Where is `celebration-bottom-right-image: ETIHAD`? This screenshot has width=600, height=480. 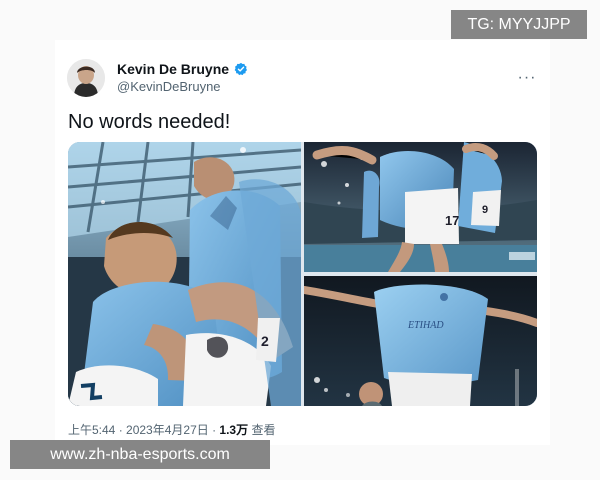 celebration-bottom-right-image: ETIHAD is located at coordinates (420, 341).